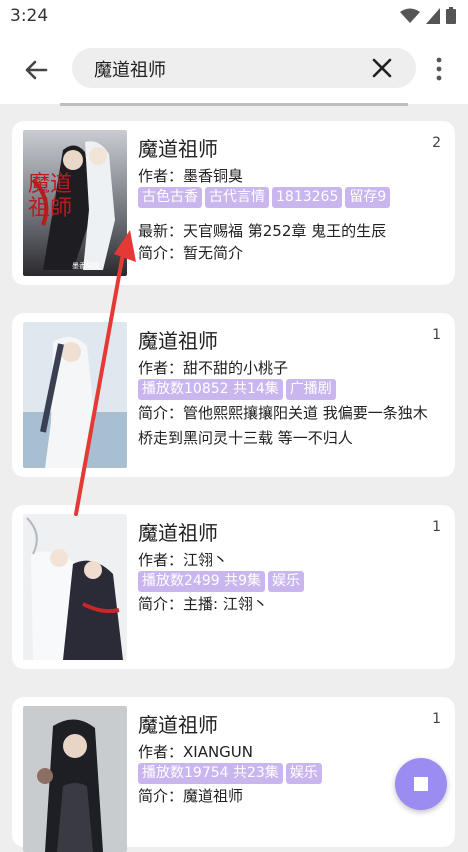 The width and height of the screenshot is (468, 852). Describe the element at coordinates (213, 368) in the screenshot. I see `result-author: 作者：甜不甜的小桃子` at that location.